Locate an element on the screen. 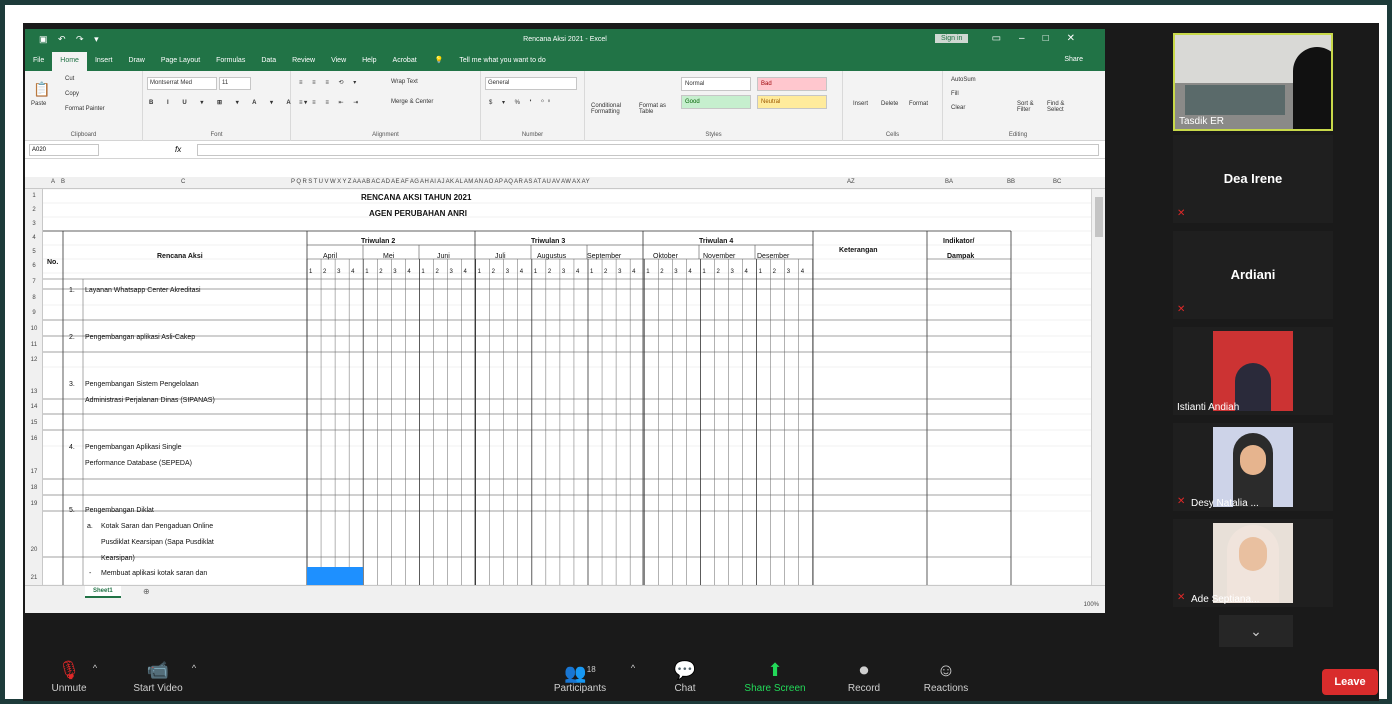 The width and height of the screenshot is (1392, 704). autosum-button: AutoSum is located at coordinates (963, 80).